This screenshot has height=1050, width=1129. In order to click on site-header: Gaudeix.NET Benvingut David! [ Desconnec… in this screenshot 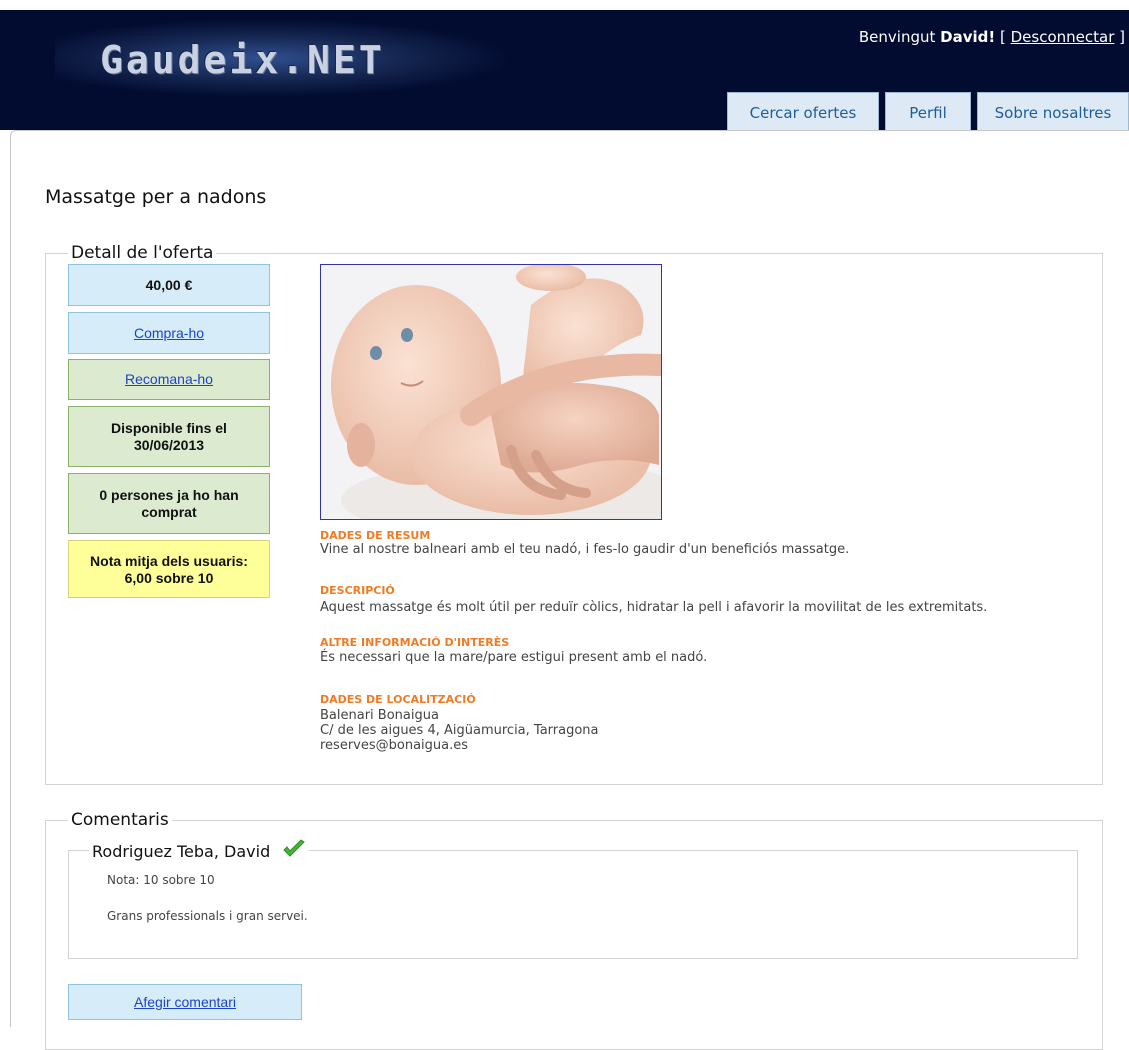, I will do `click(564, 71)`.